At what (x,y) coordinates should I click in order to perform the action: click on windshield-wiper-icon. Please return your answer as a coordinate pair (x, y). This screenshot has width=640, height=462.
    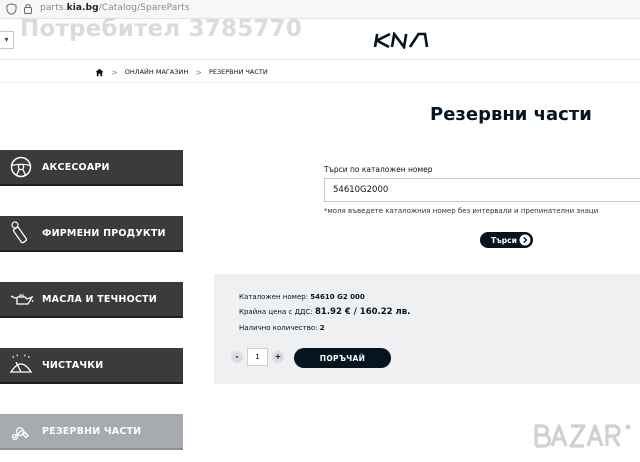
    Looking at the image, I should click on (21, 363).